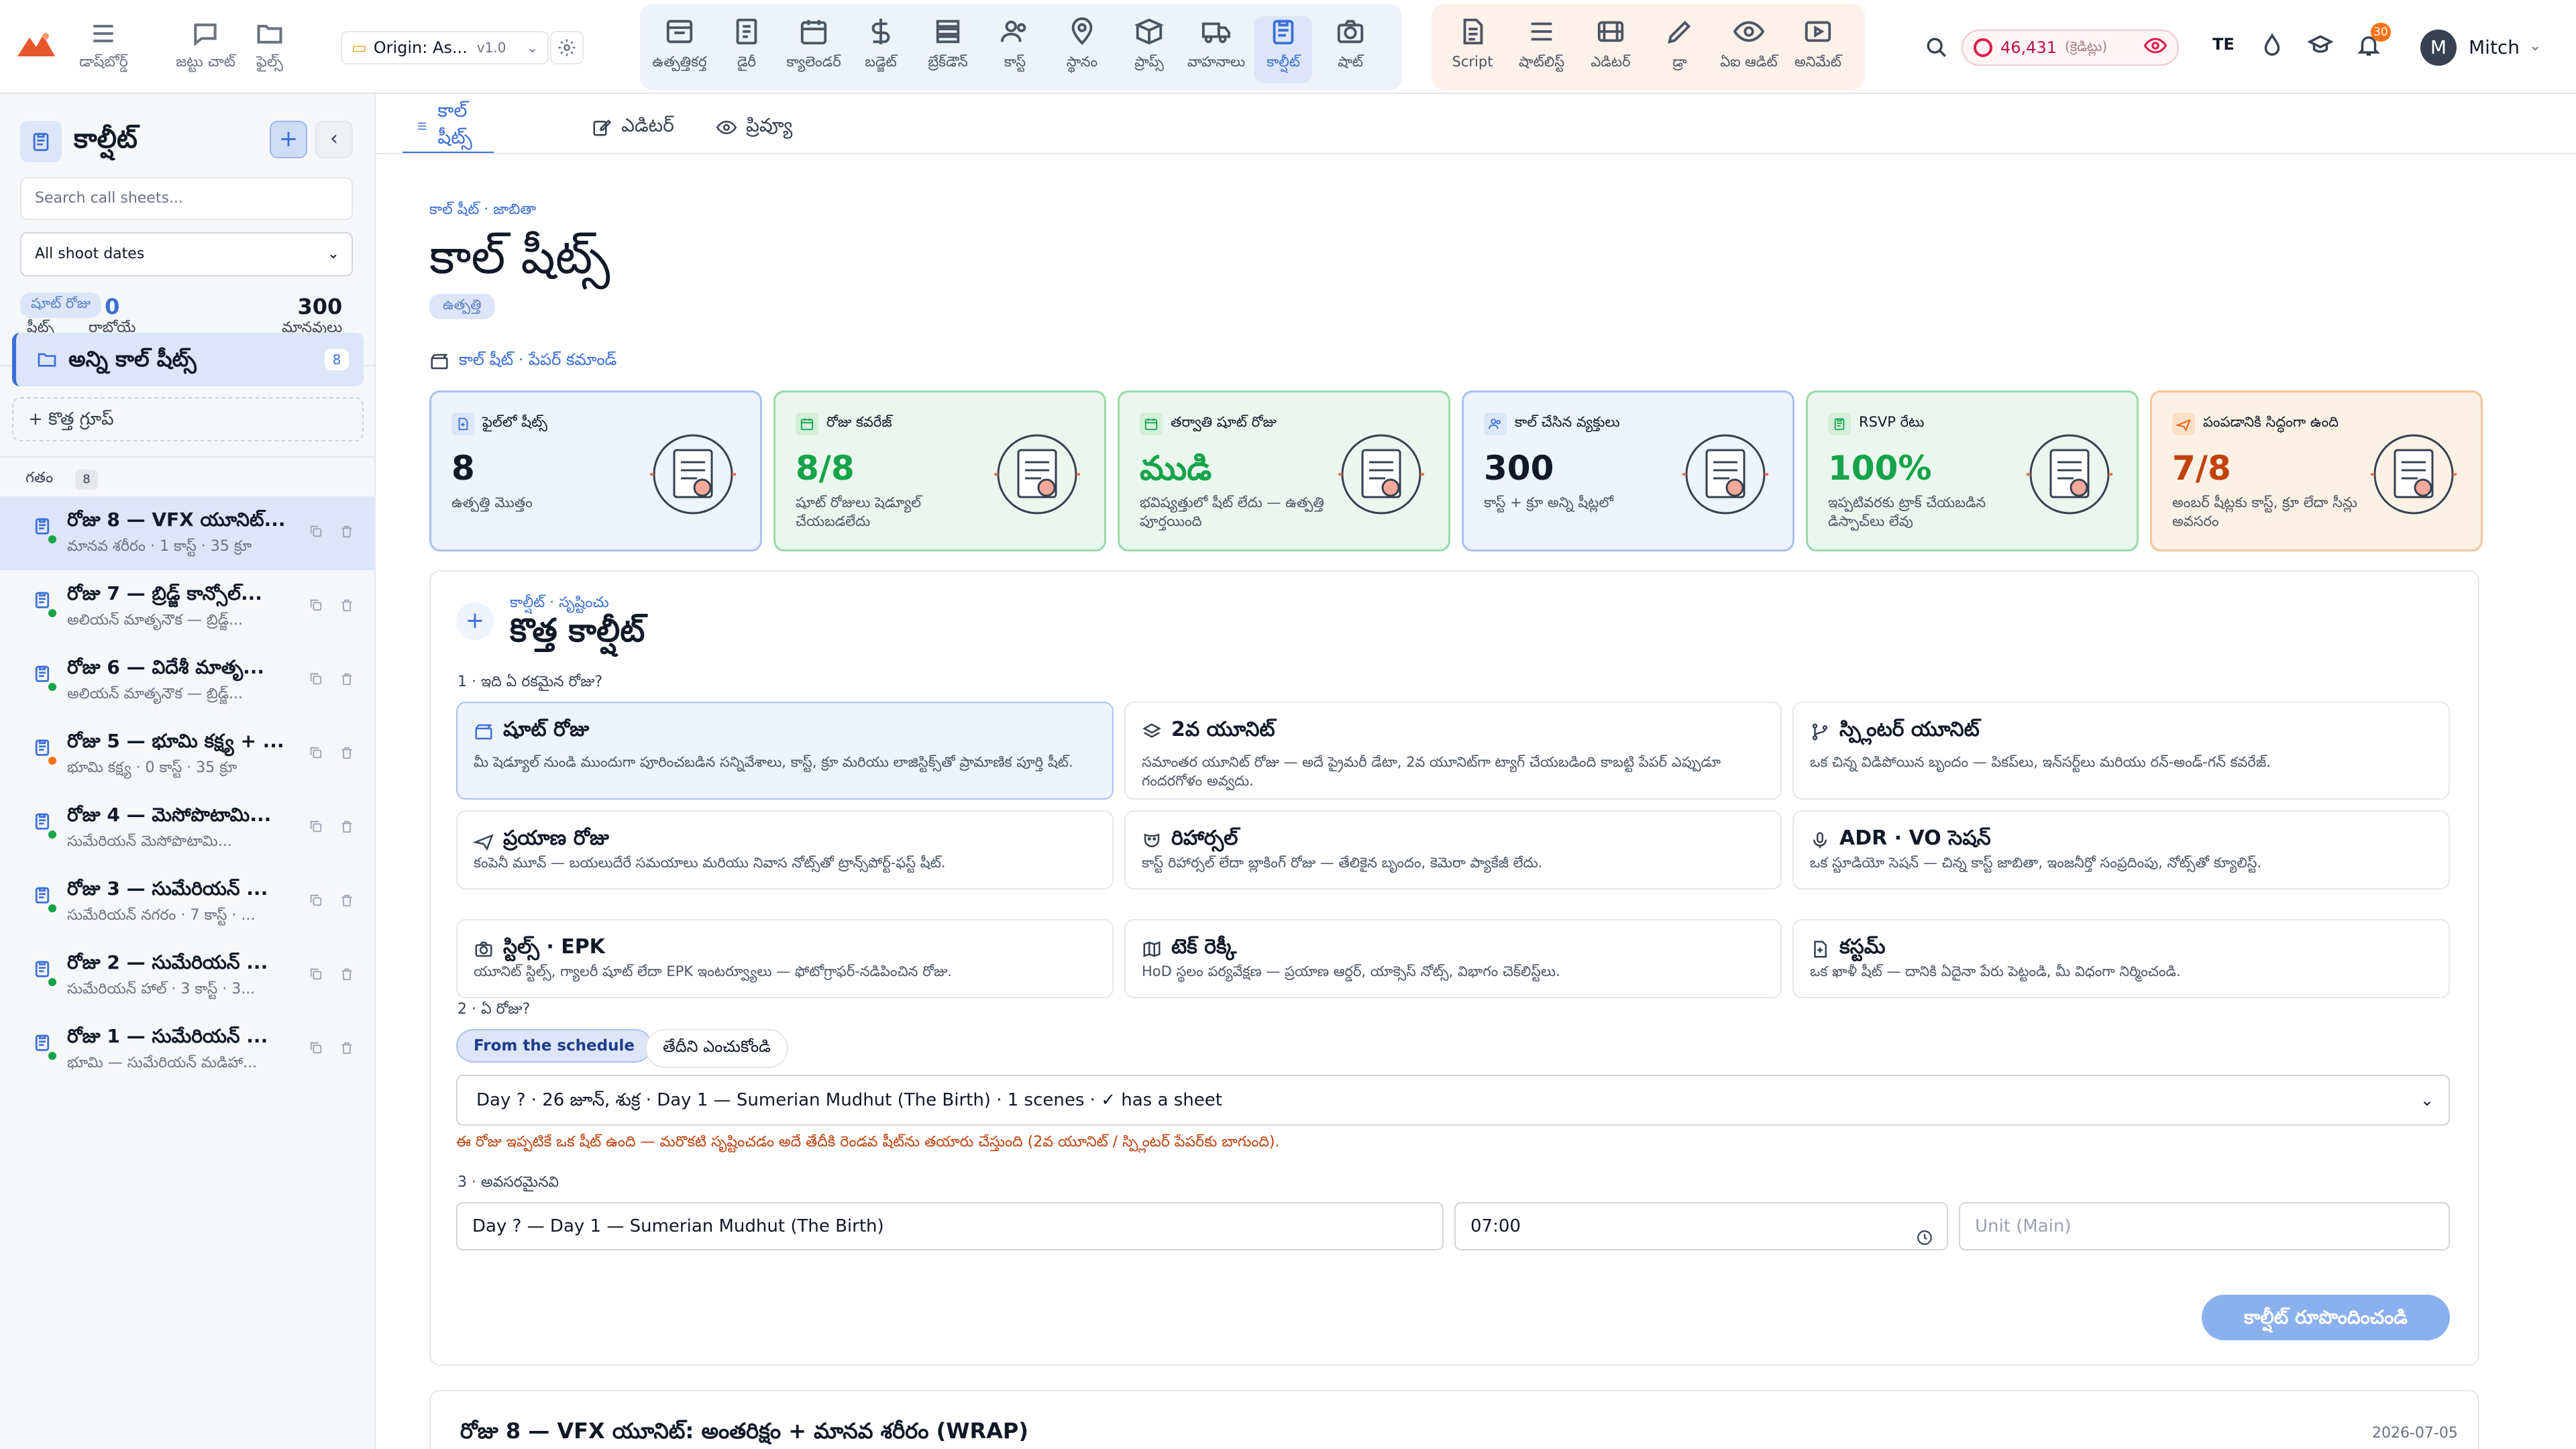  What do you see at coordinates (716, 1048) in the screenshot?
I see `pick-date-toggle: తేదీని ఎంచుకోండి` at bounding box center [716, 1048].